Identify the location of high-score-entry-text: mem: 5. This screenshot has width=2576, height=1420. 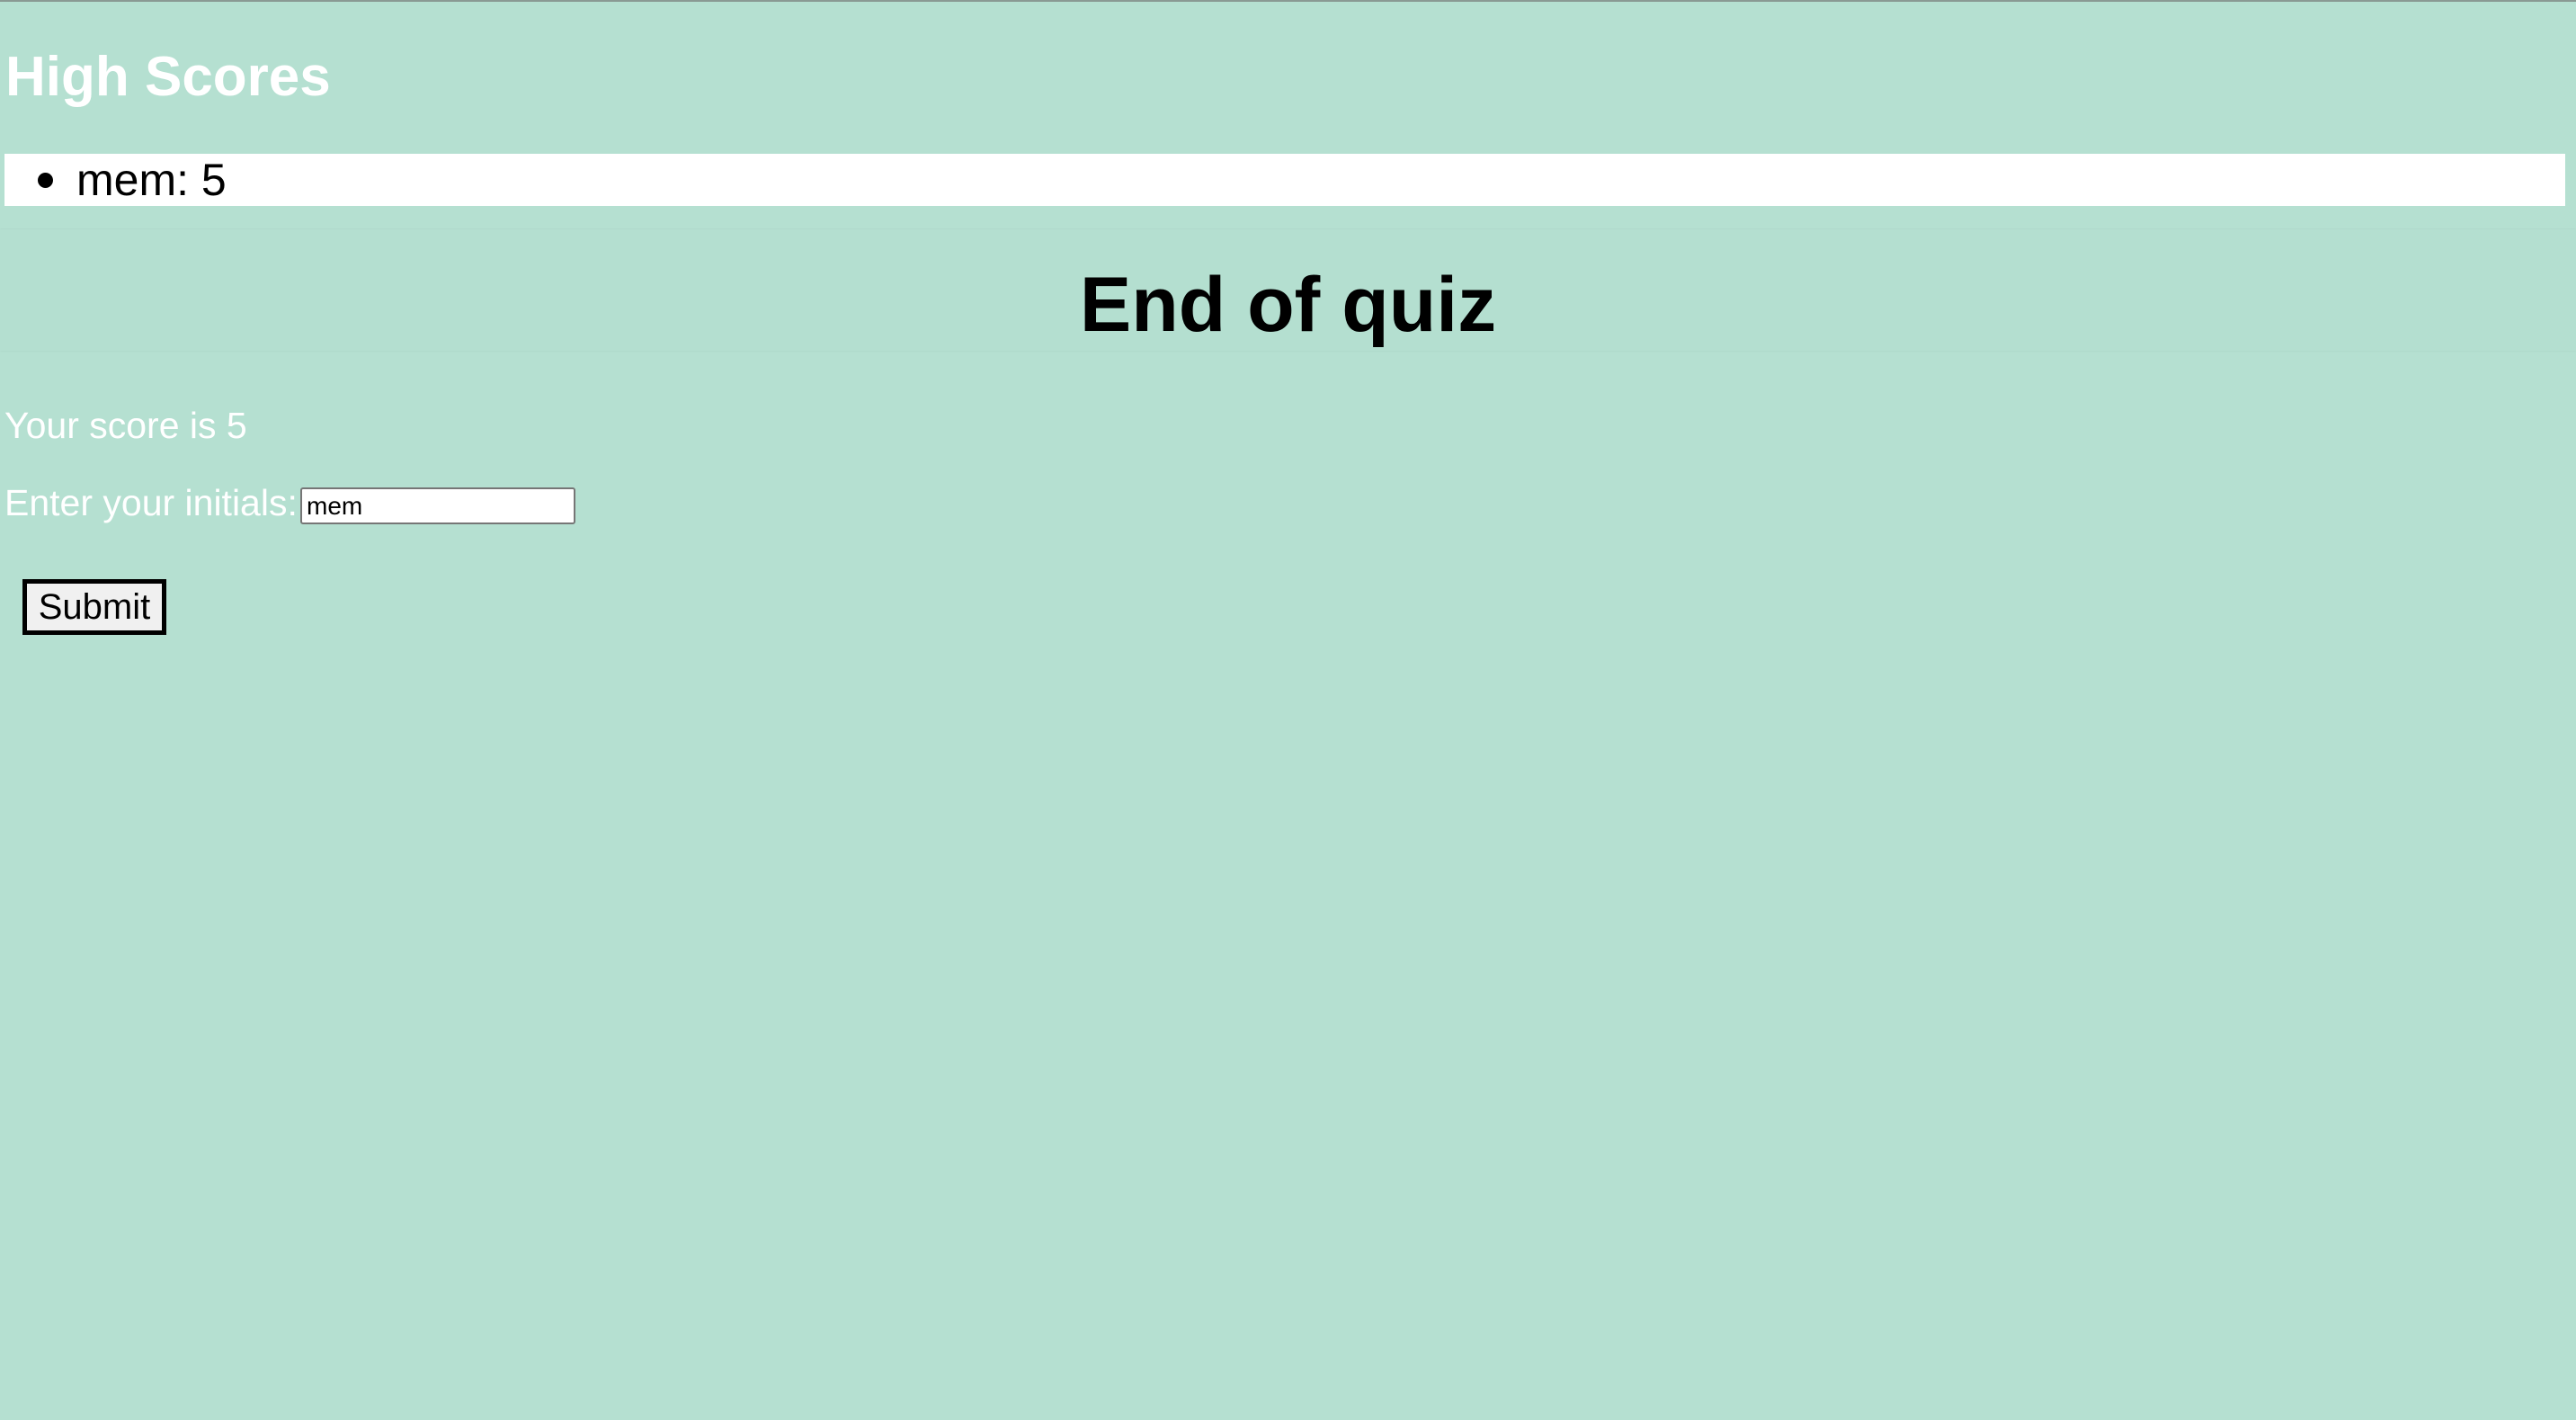
(152, 180).